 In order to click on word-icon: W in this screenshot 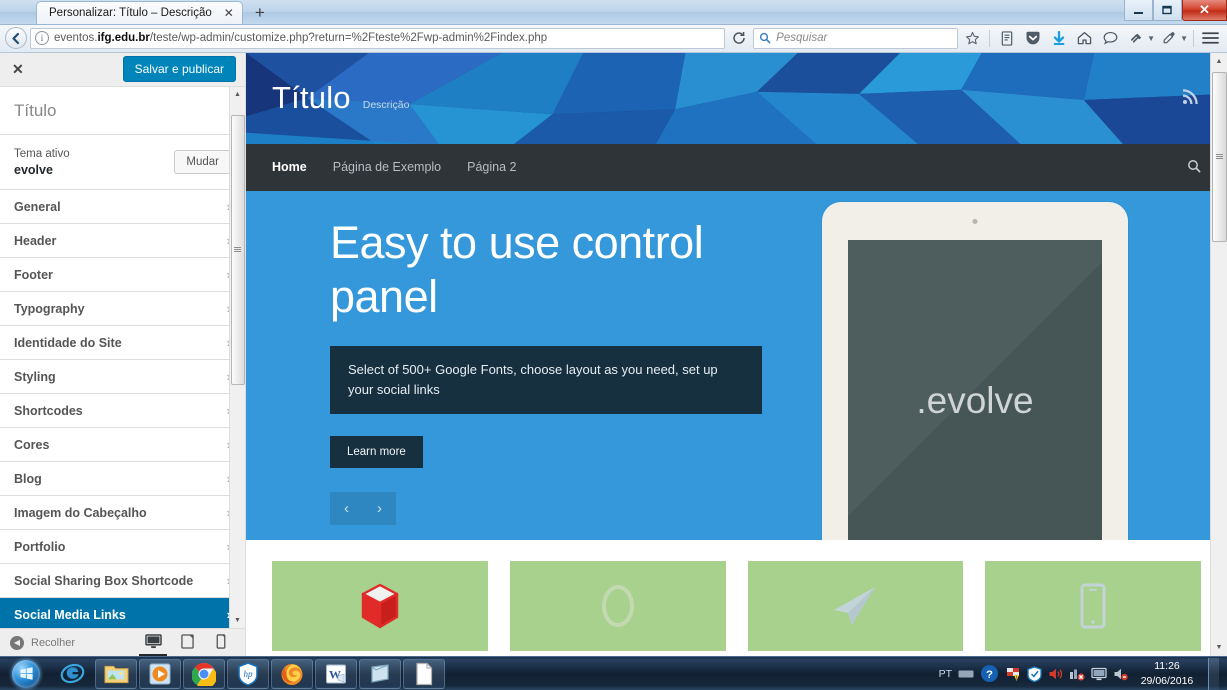, I will do `click(336, 673)`.